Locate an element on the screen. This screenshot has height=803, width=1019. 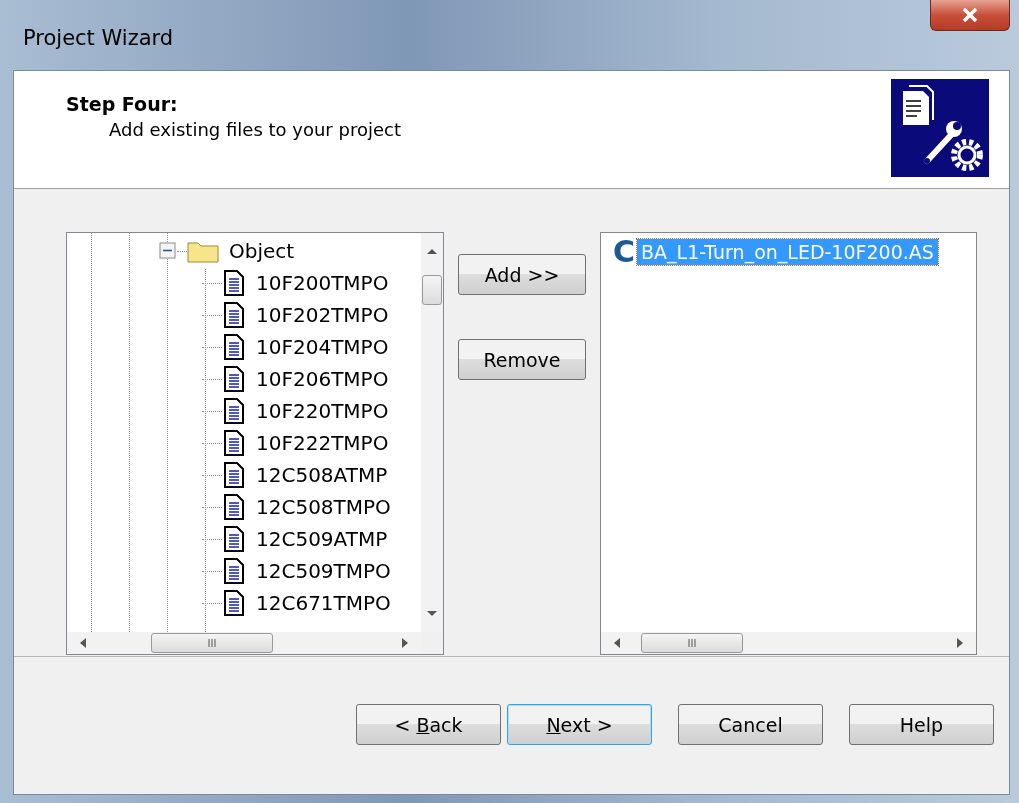
tree-item: 10F206TMPO is located at coordinates (322, 379).